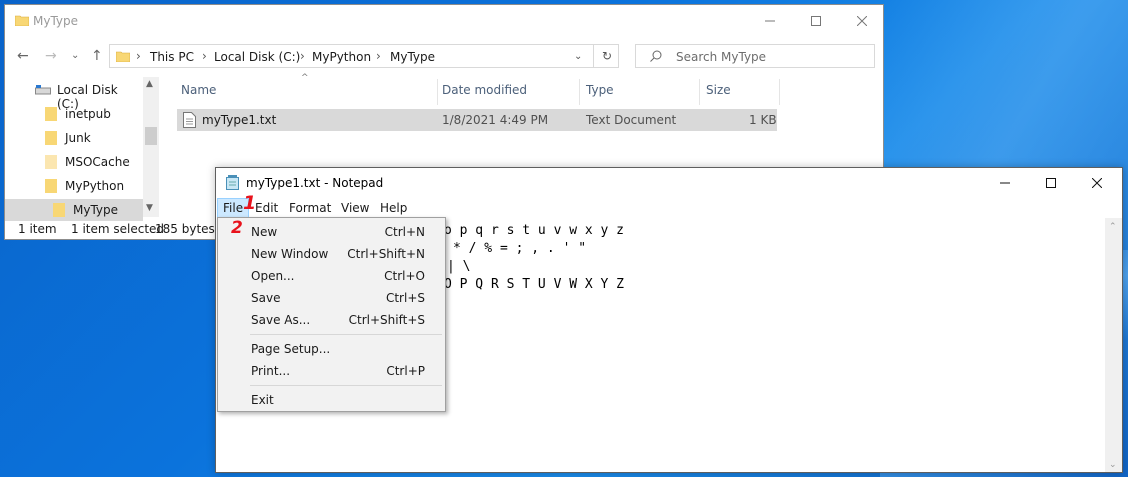 This screenshot has height=477, width=1128. I want to click on menu-item-new-window: New Window Ctrl+Shift+N, so click(331, 253).